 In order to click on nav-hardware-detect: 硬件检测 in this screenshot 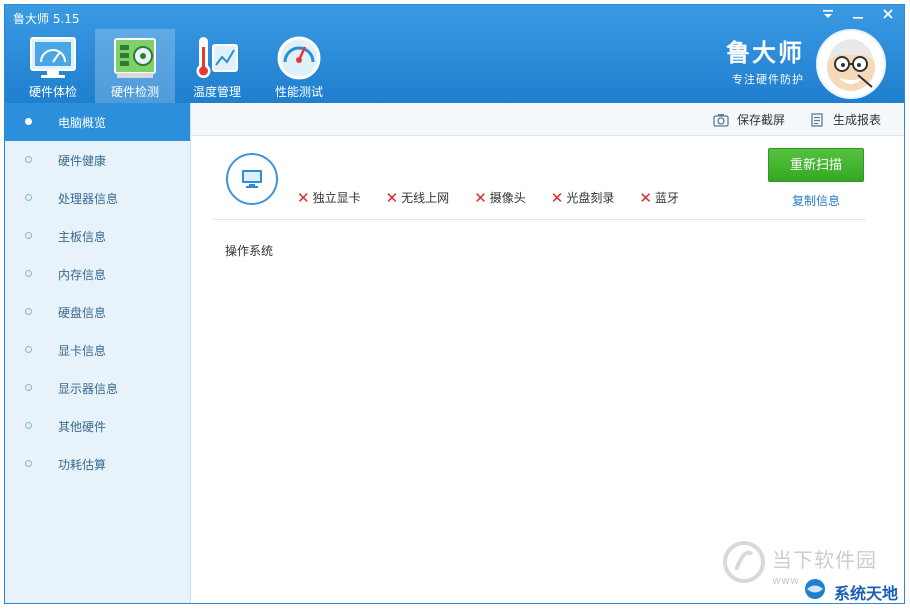, I will do `click(135, 66)`.